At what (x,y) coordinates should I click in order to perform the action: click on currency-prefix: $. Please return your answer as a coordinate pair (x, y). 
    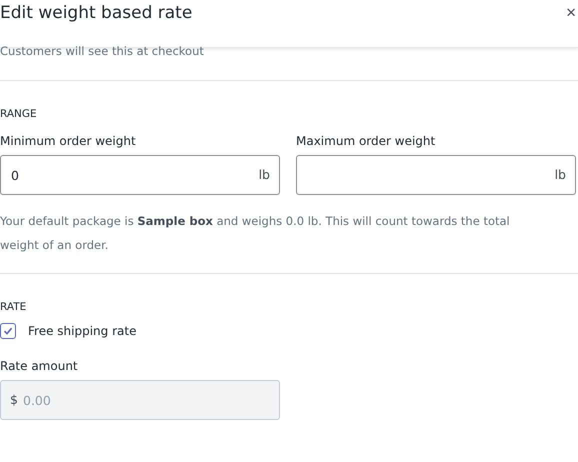
    Looking at the image, I should click on (14, 399).